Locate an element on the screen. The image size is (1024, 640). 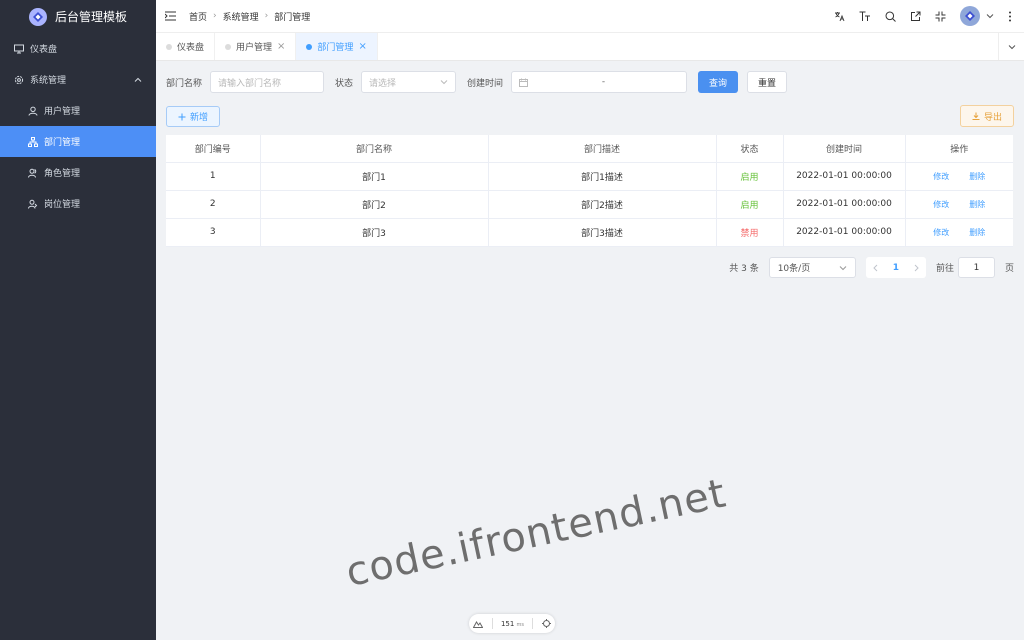
user-badge-icon is located at coordinates (33, 204).